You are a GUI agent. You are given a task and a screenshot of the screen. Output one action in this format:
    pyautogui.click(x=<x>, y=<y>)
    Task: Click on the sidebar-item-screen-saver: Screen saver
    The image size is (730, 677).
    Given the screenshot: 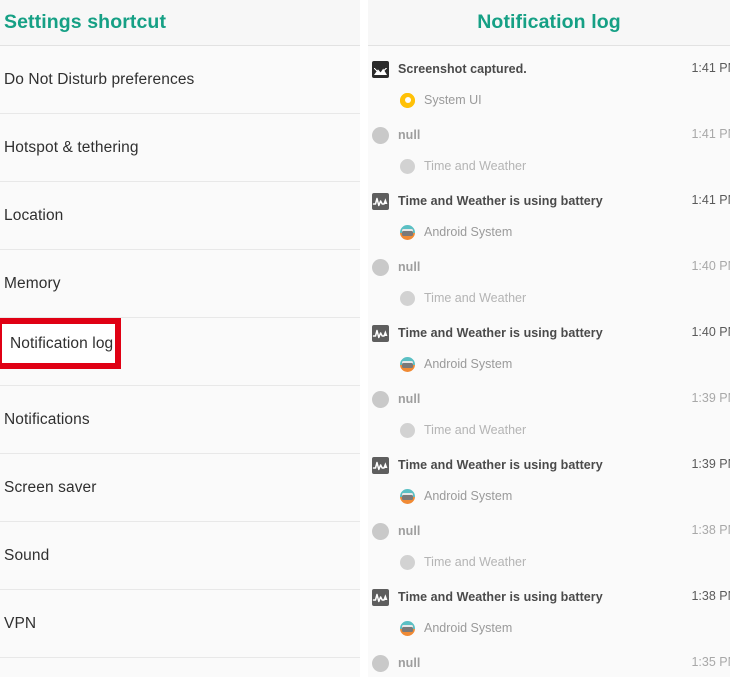 What is the action you would take?
    pyautogui.click(x=180, y=488)
    